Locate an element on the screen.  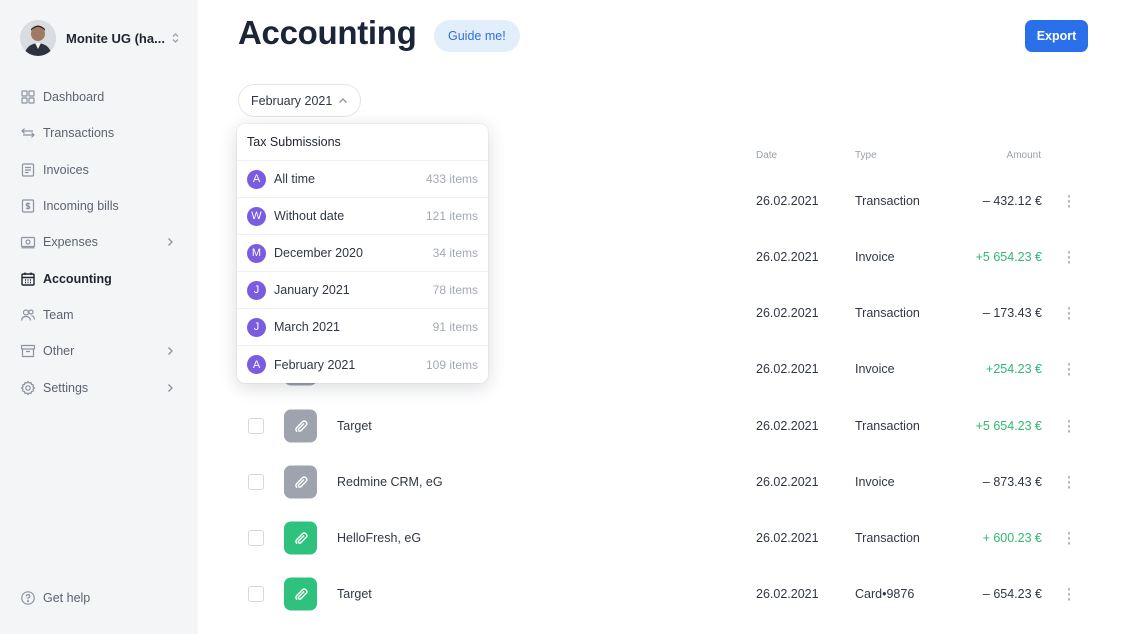
sidebar-item-incoming-bills: Incoming bills is located at coordinates (99, 206).